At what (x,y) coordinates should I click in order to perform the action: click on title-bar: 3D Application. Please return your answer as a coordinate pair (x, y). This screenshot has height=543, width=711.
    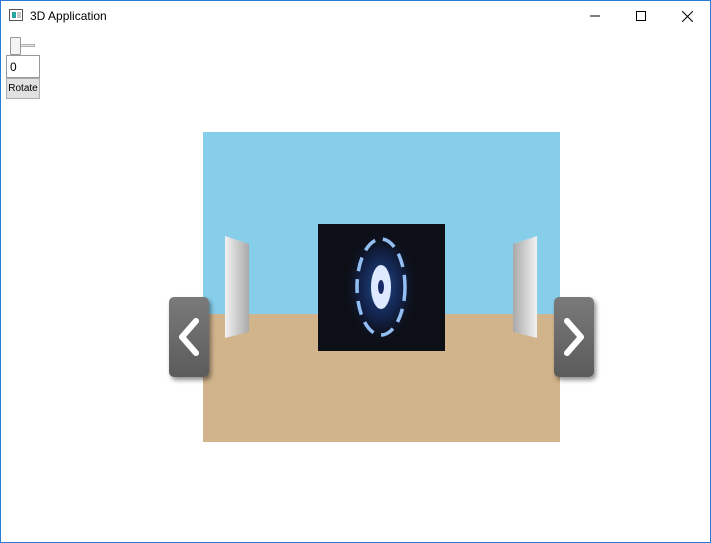
    Looking at the image, I should click on (355, 16).